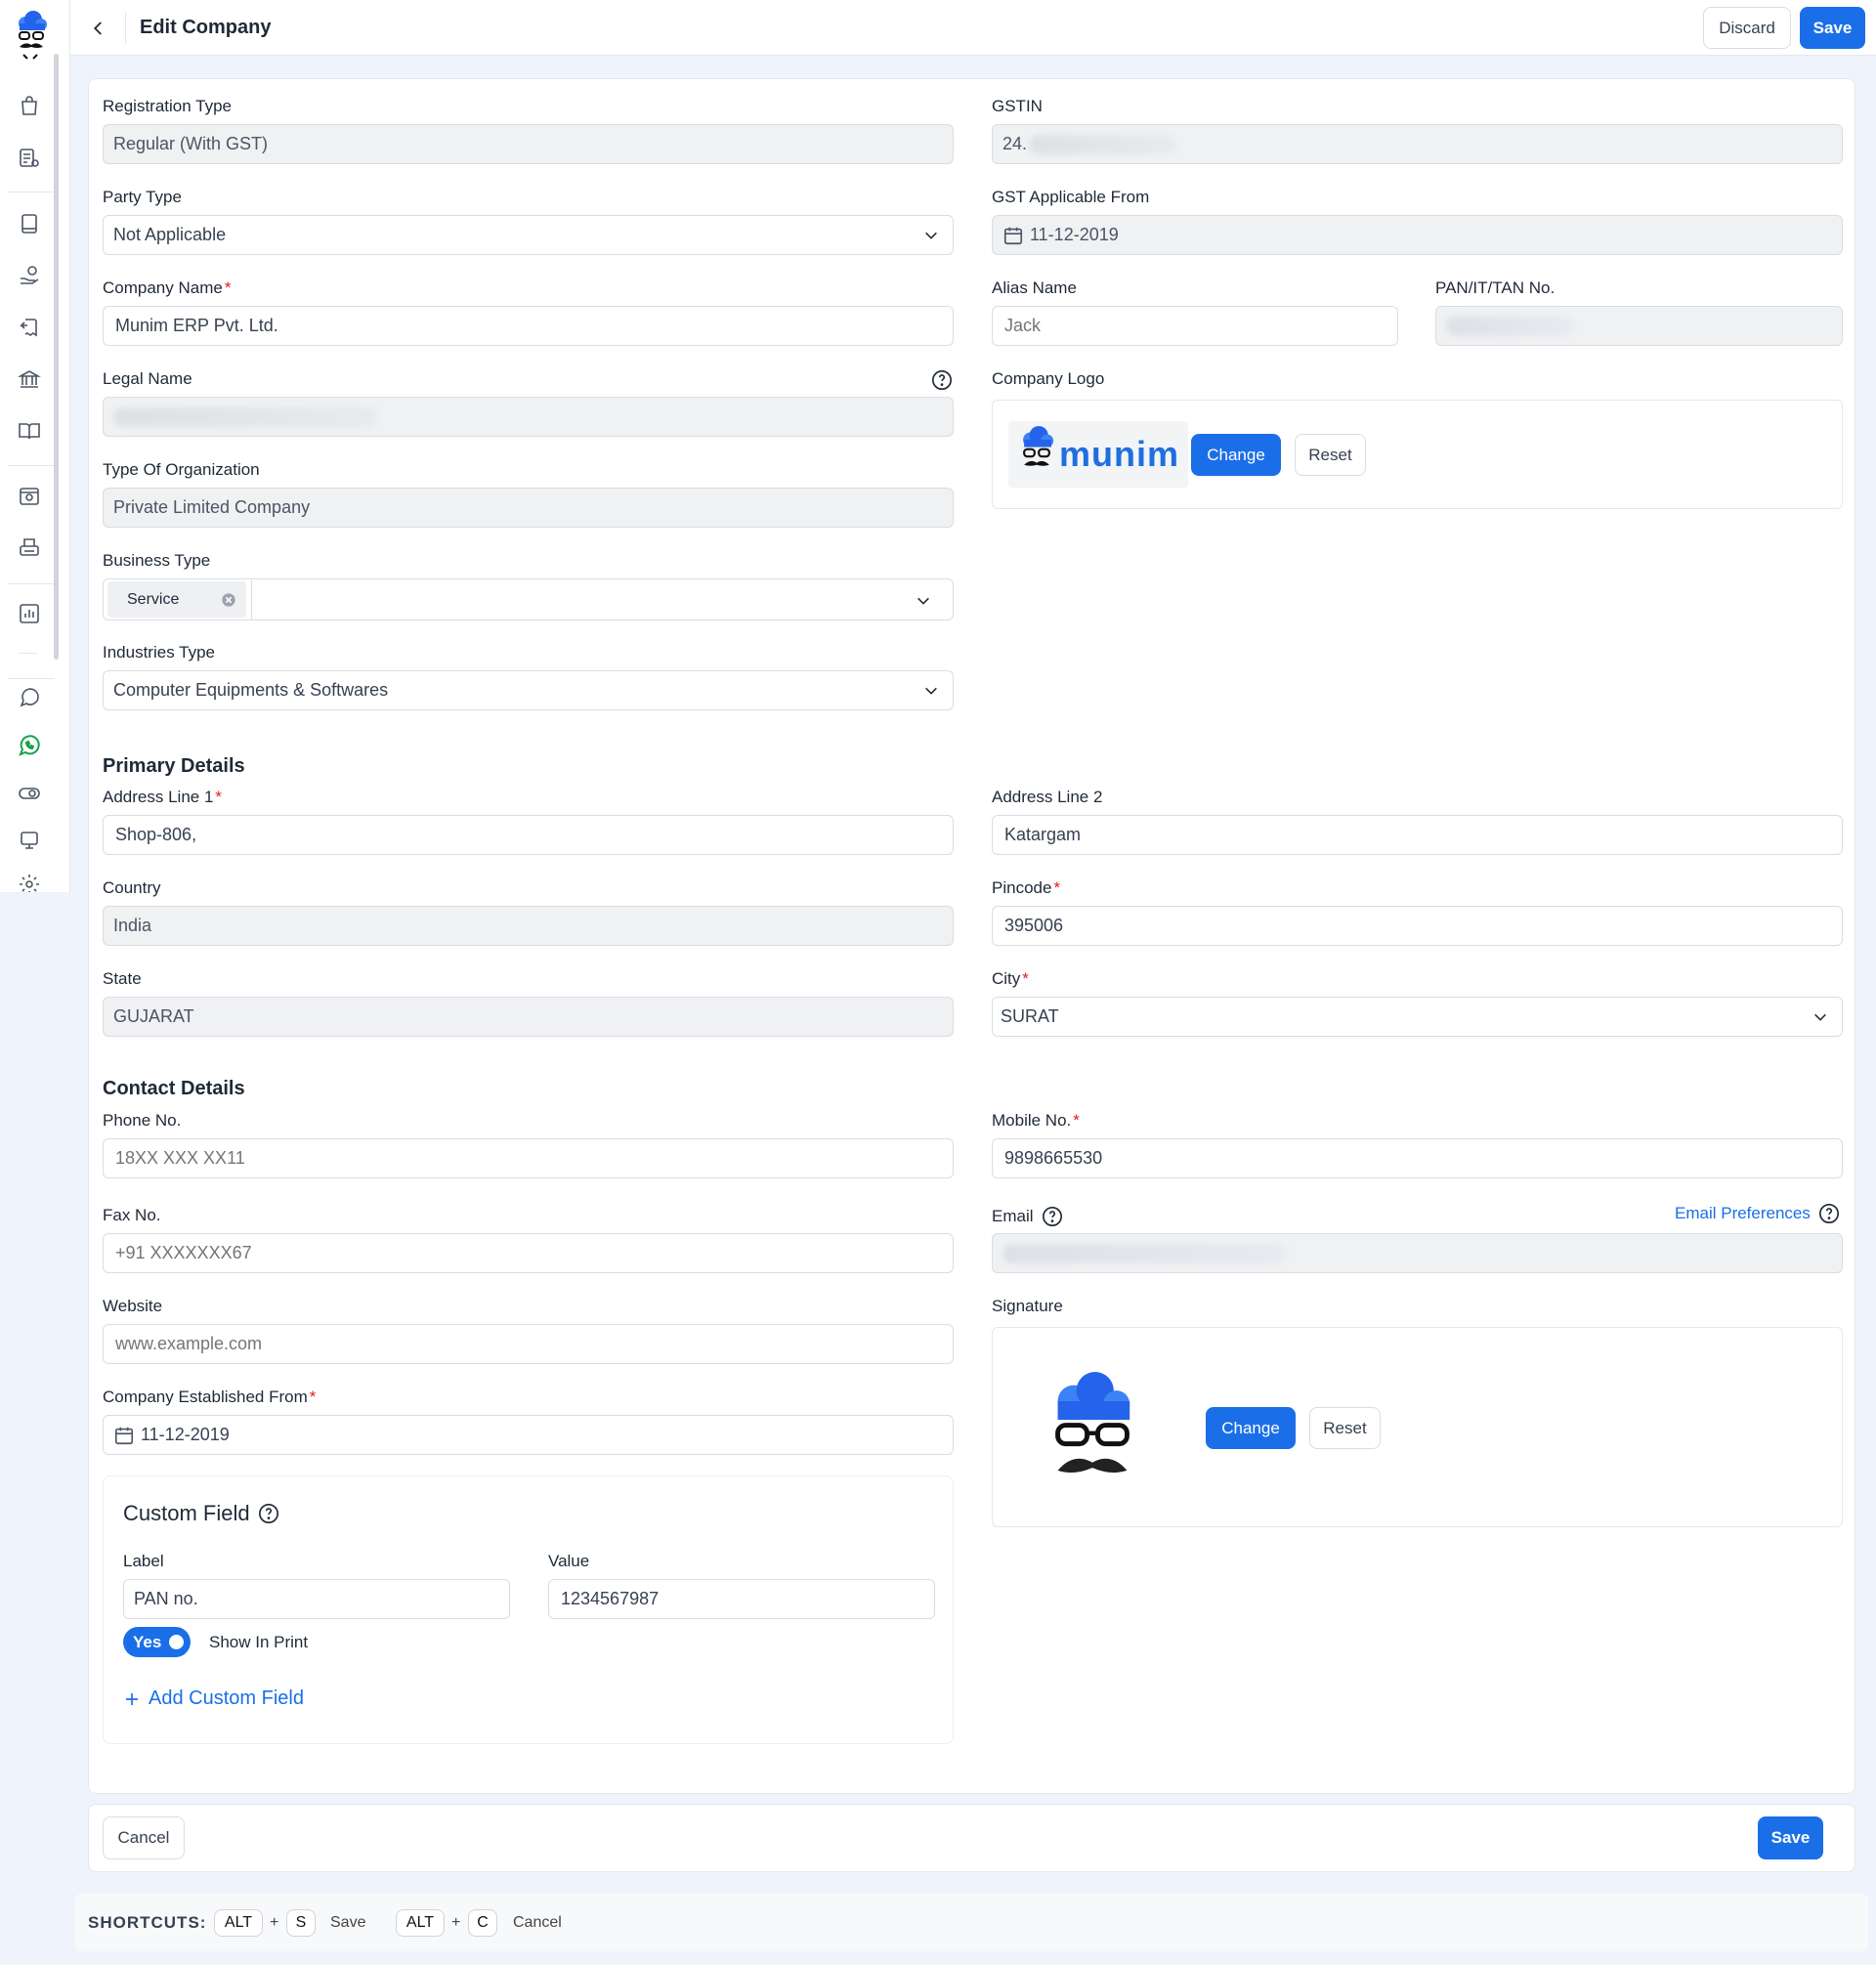 The width and height of the screenshot is (1876, 1965). I want to click on munim-logo: munim, so click(1098, 455).